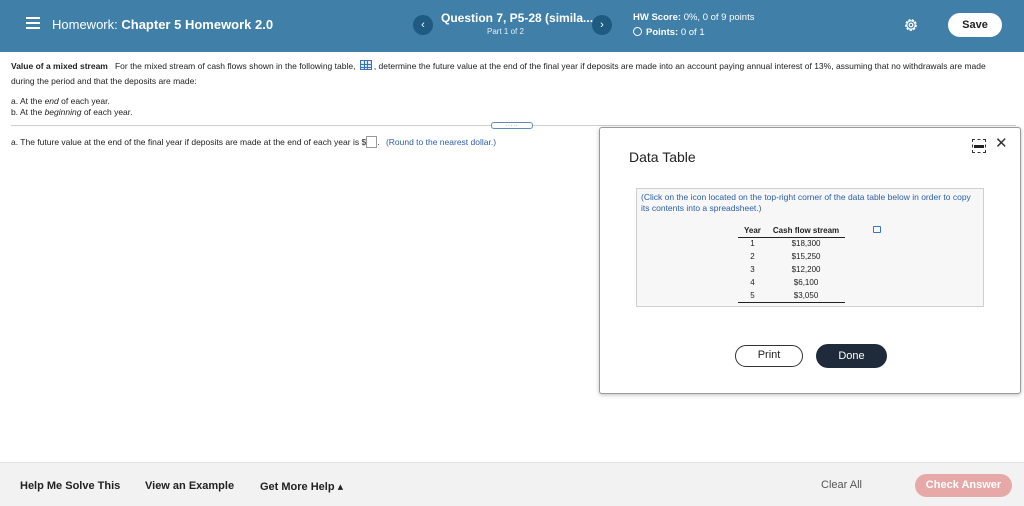 The height and width of the screenshot is (506, 1024). What do you see at coordinates (851, 356) in the screenshot?
I see `done-button: Done` at bounding box center [851, 356].